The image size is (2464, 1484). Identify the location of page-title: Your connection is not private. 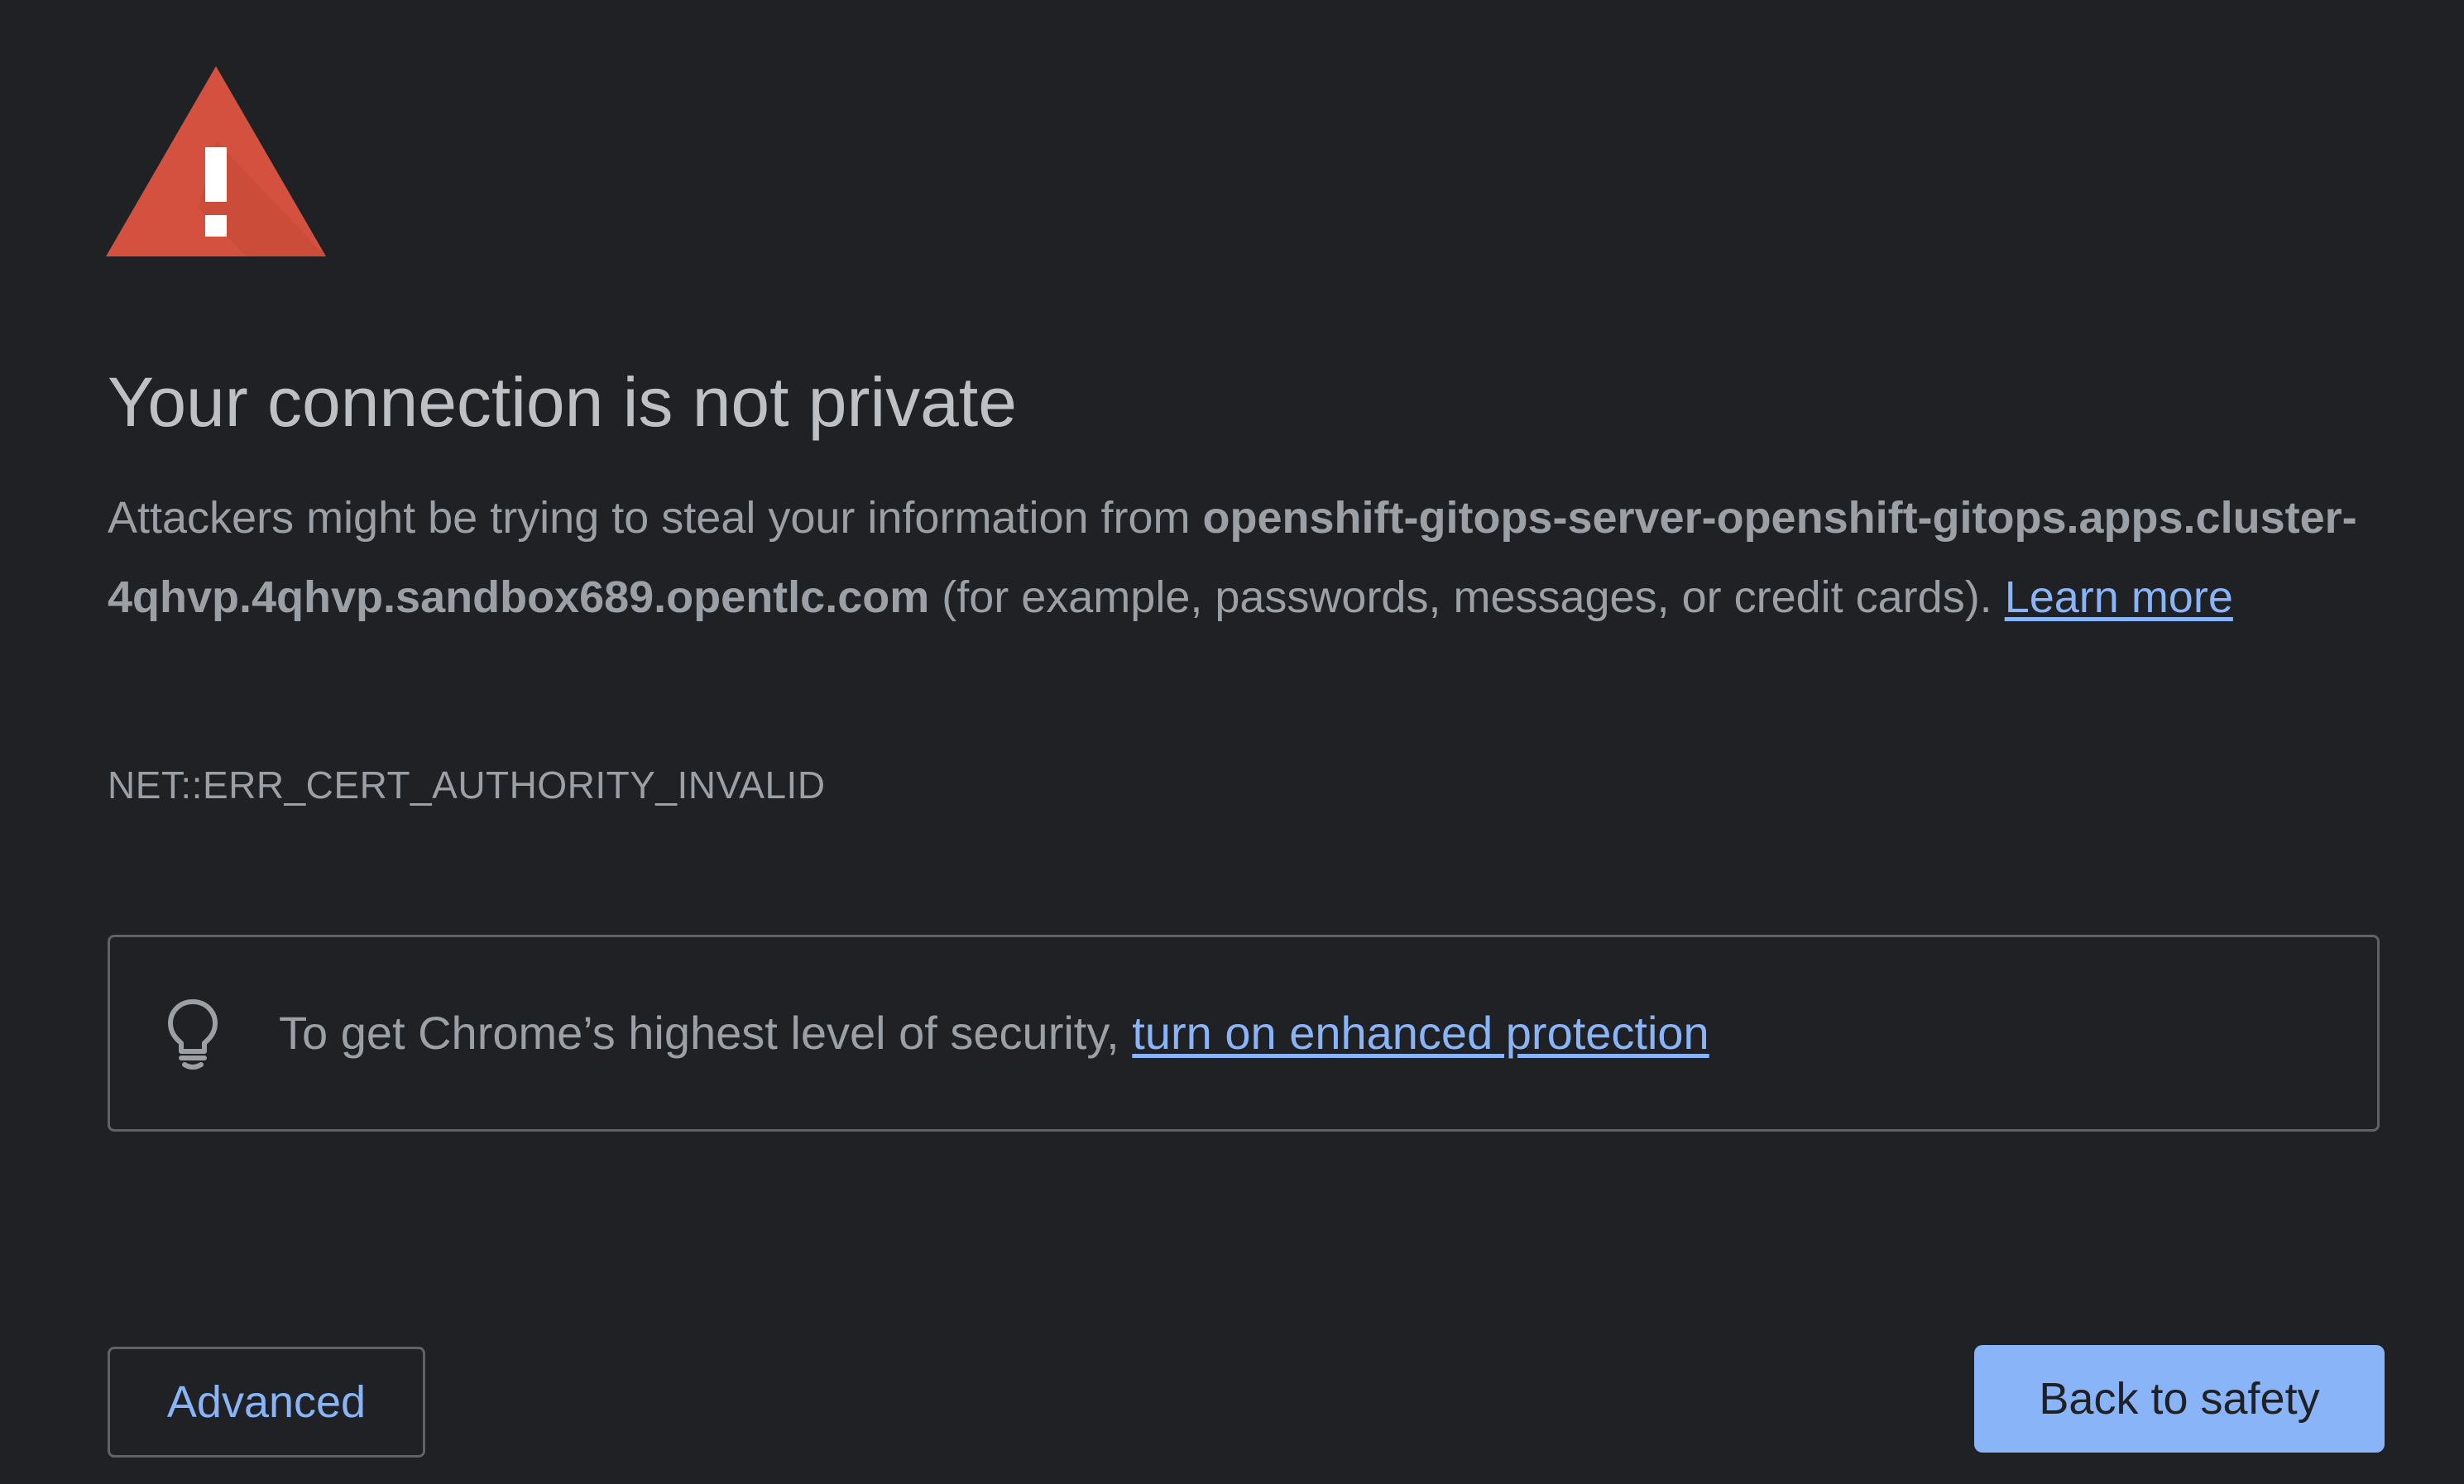
(562, 402).